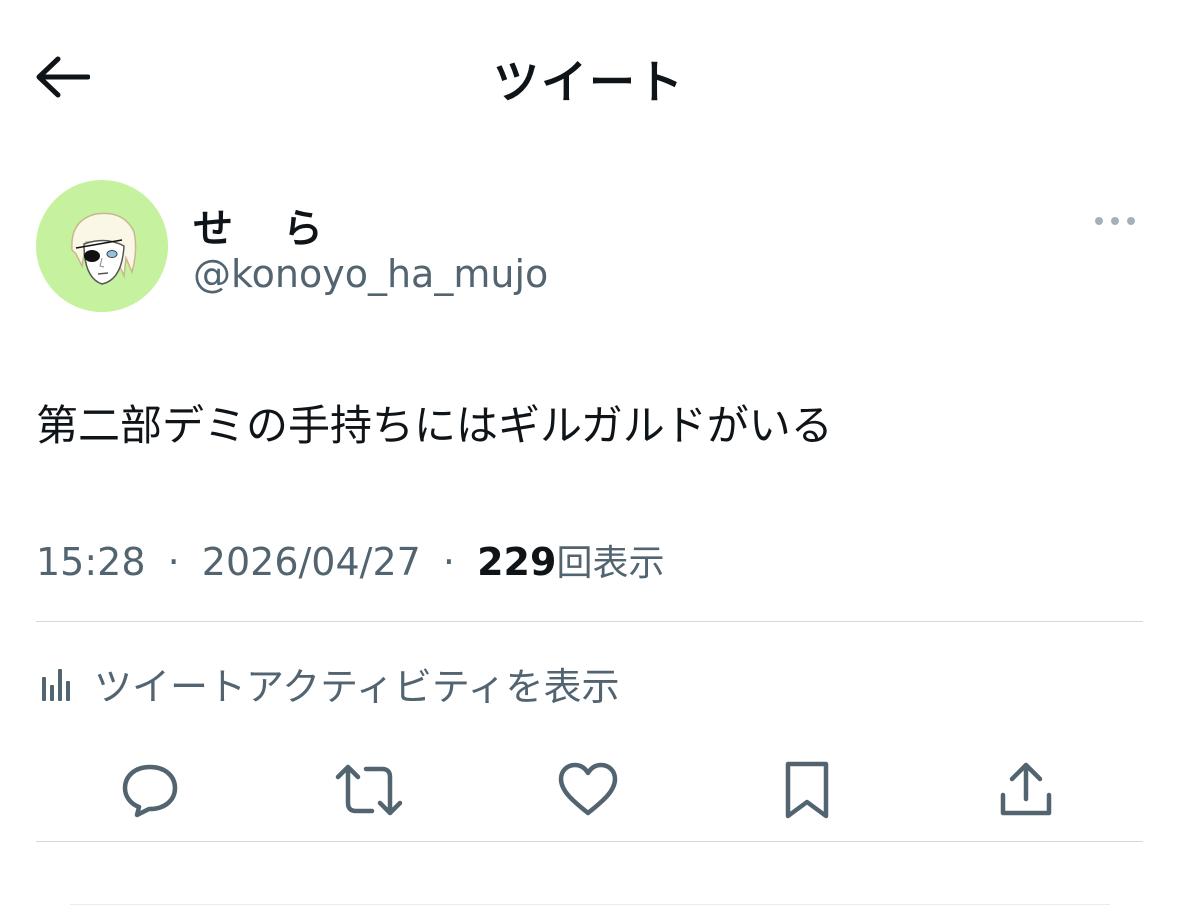 This screenshot has width=1178, height=907. Describe the element at coordinates (370, 274) in the screenshot. I see `user-handle: @konoyo_ha_mujo` at that location.